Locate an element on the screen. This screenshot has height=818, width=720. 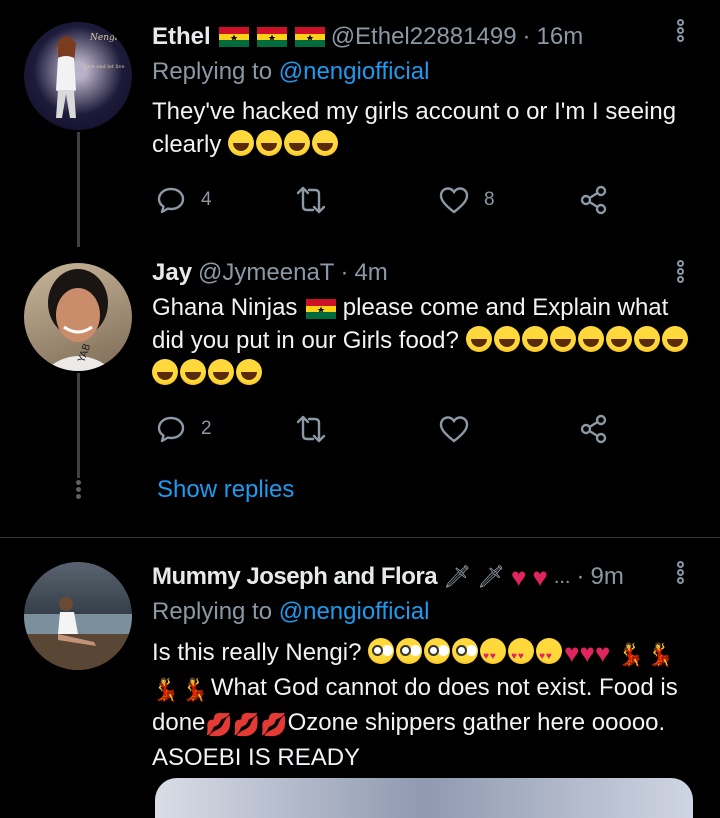
reply-icon is located at coordinates (171, 200).